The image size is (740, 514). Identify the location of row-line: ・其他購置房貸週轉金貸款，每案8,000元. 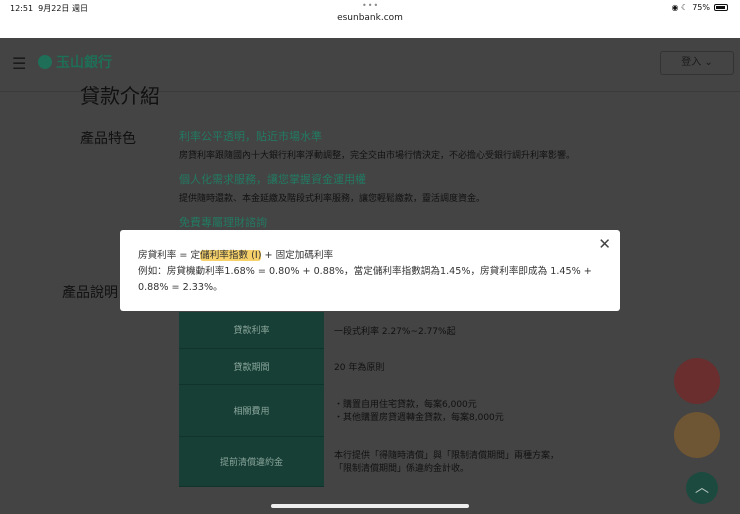
(419, 418).